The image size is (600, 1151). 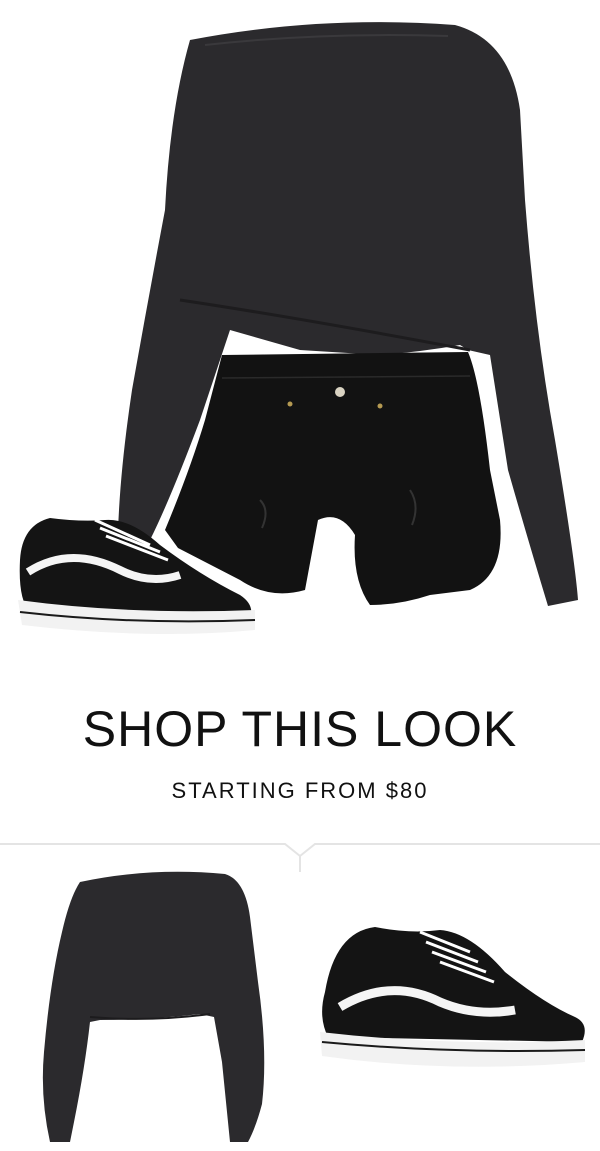 What do you see at coordinates (453, 997) in the screenshot?
I see `sneaker-thumbnail-icon` at bounding box center [453, 997].